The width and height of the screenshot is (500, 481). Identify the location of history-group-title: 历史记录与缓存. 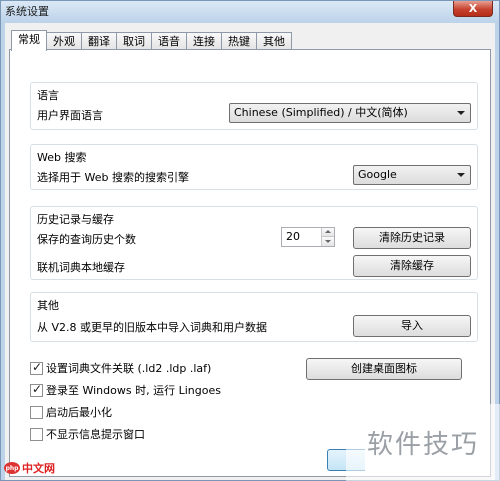
(75, 219).